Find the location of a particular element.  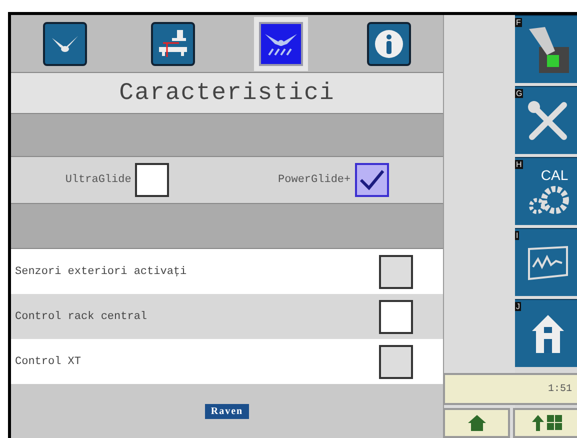

softkey: F is located at coordinates (546, 49).